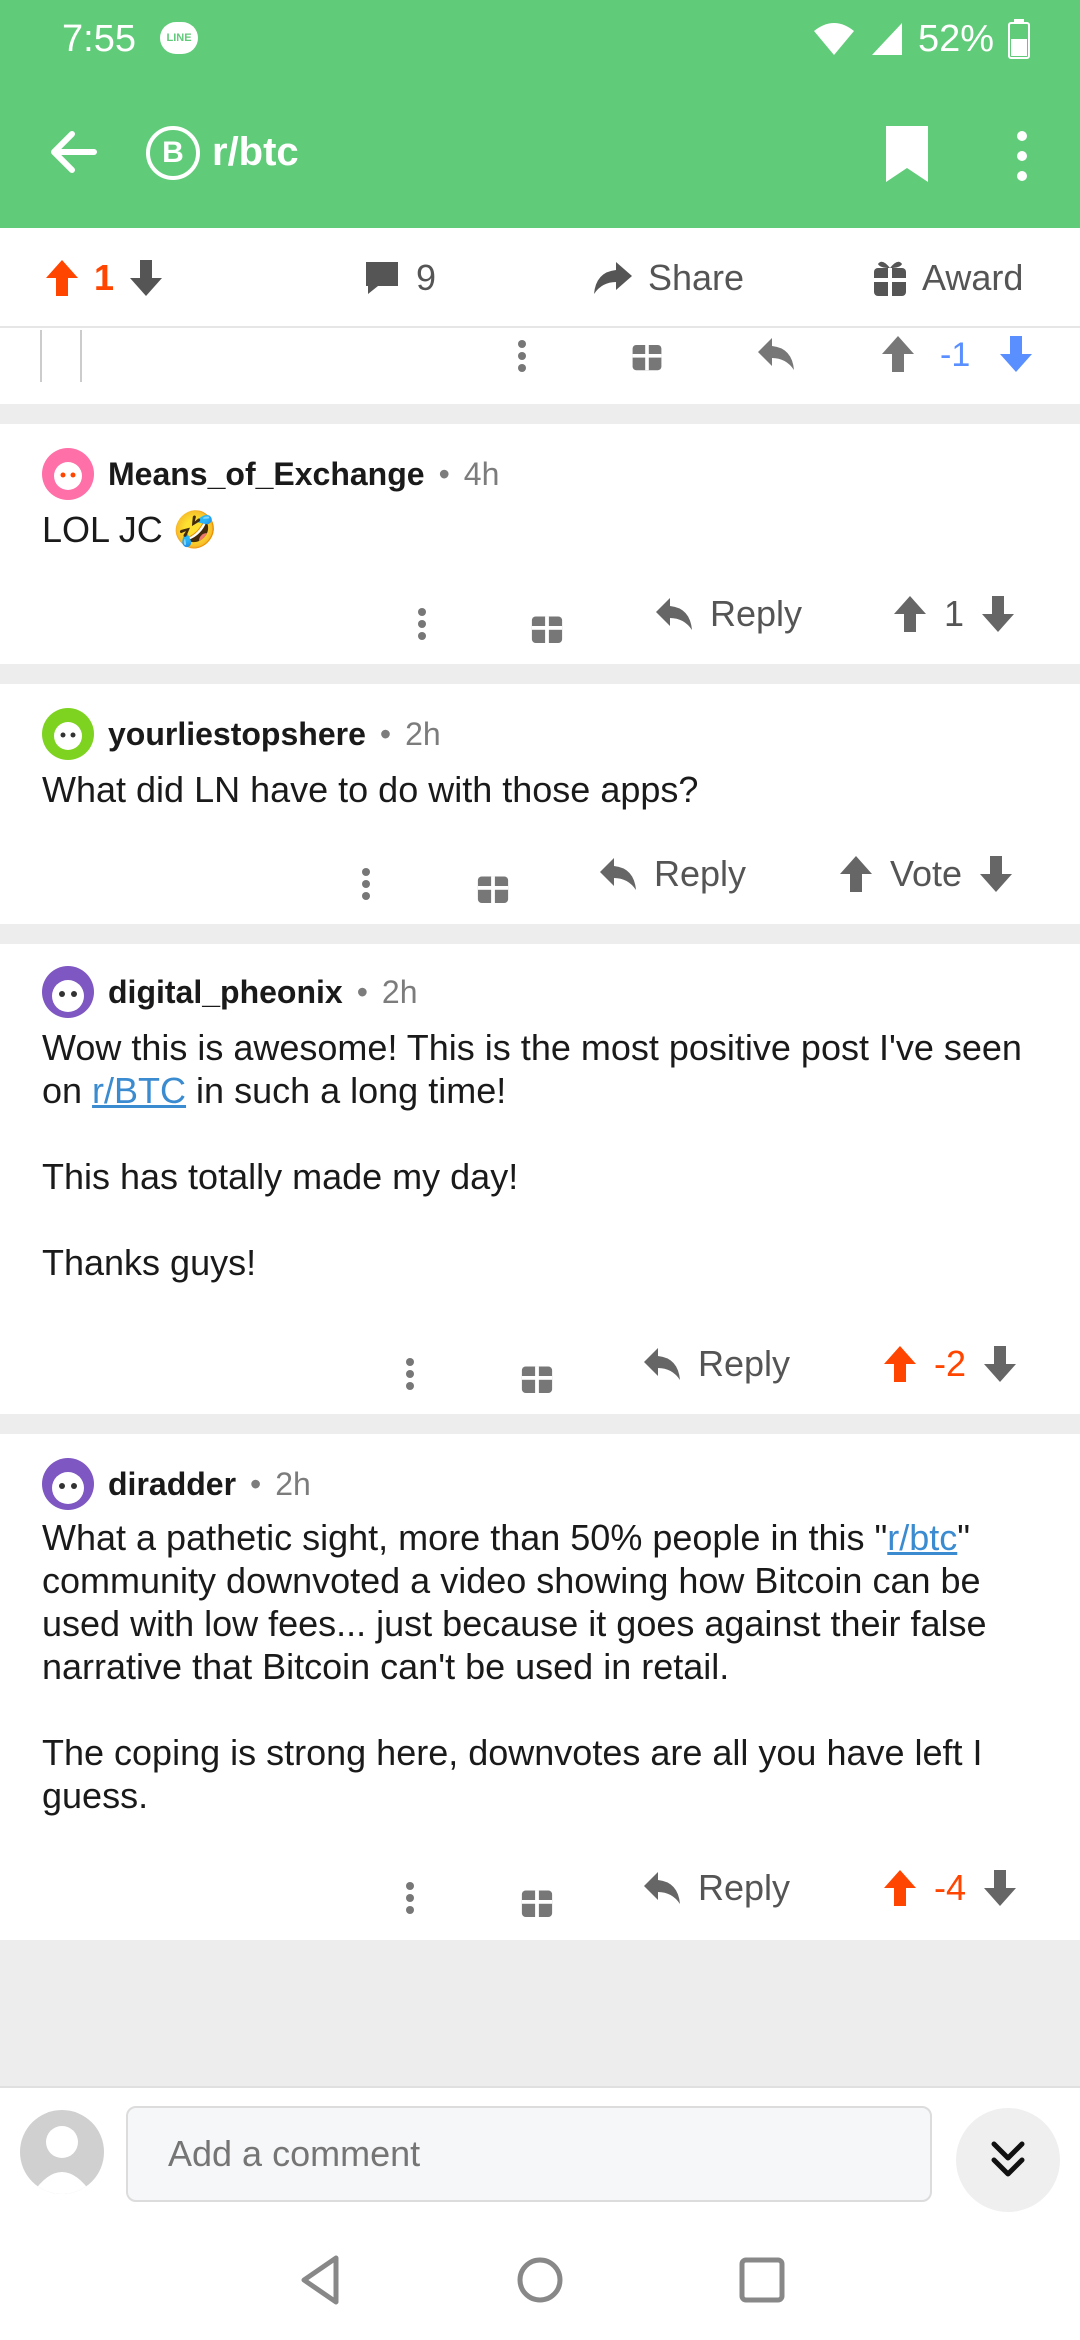 Image resolution: width=1080 pixels, height=2340 pixels. Describe the element at coordinates (540, 278) in the screenshot. I see `post-action-bar: 1 9 Share Award` at that location.